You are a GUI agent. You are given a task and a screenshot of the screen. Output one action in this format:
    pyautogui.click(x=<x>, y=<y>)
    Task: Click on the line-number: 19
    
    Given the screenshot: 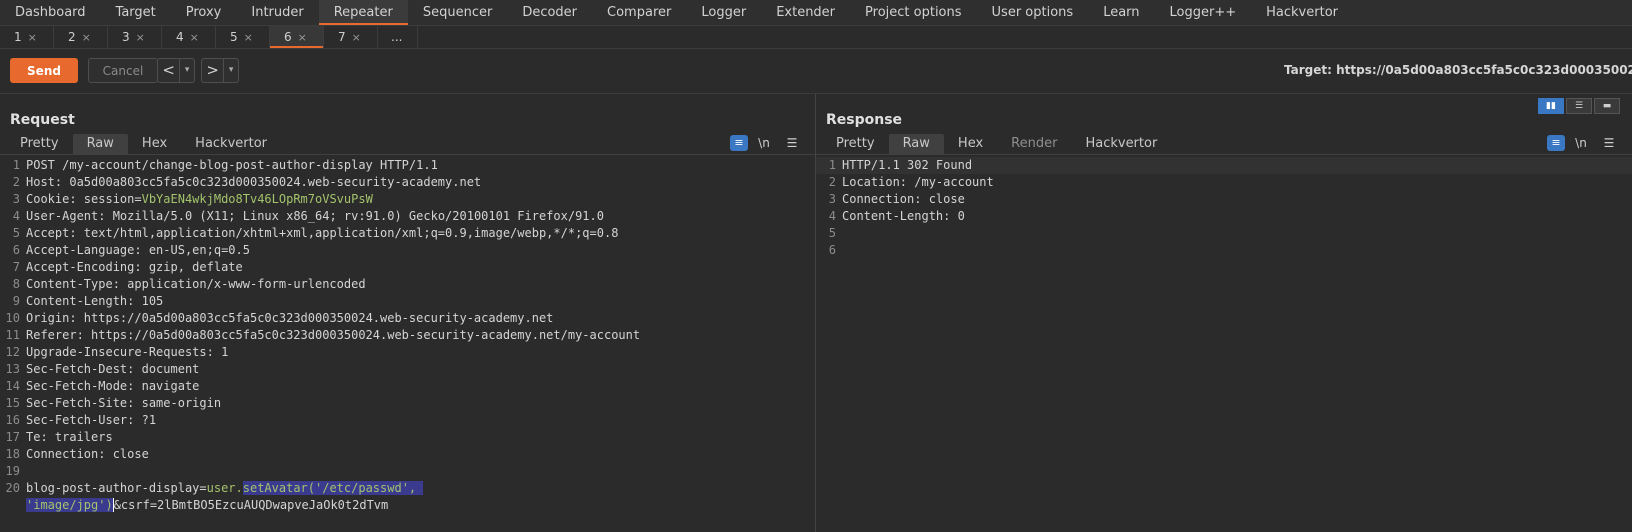 What is the action you would take?
    pyautogui.click(x=12, y=471)
    